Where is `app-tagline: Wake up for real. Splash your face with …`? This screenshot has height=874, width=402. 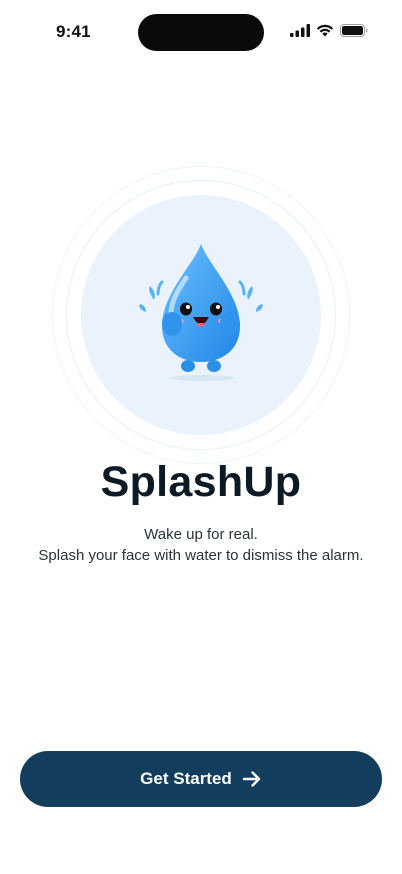
app-tagline: Wake up for real. Splash your face with … is located at coordinates (201, 545).